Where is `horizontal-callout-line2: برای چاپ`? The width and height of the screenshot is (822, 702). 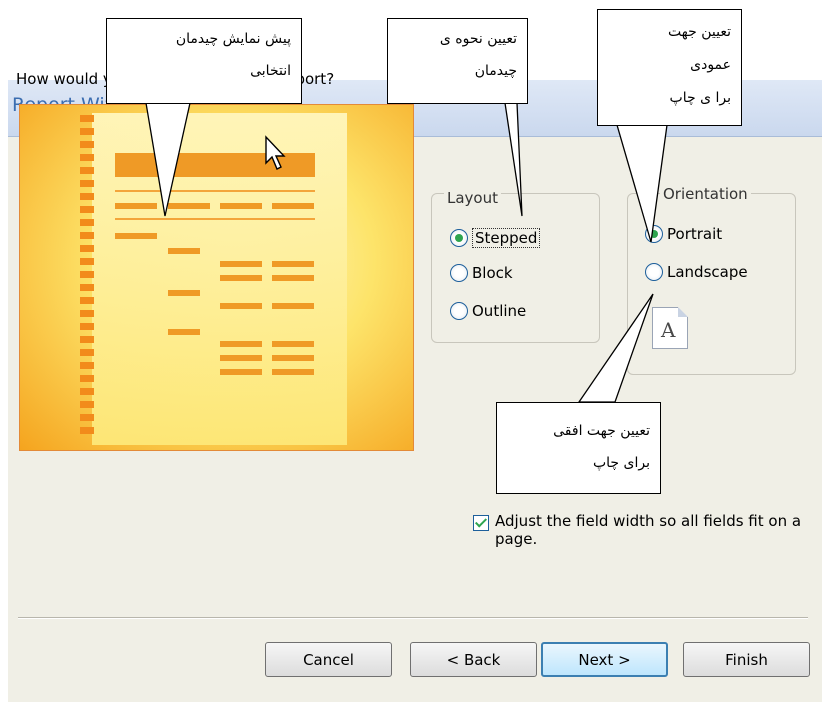 horizontal-callout-line2: برای چاپ is located at coordinates (621, 463).